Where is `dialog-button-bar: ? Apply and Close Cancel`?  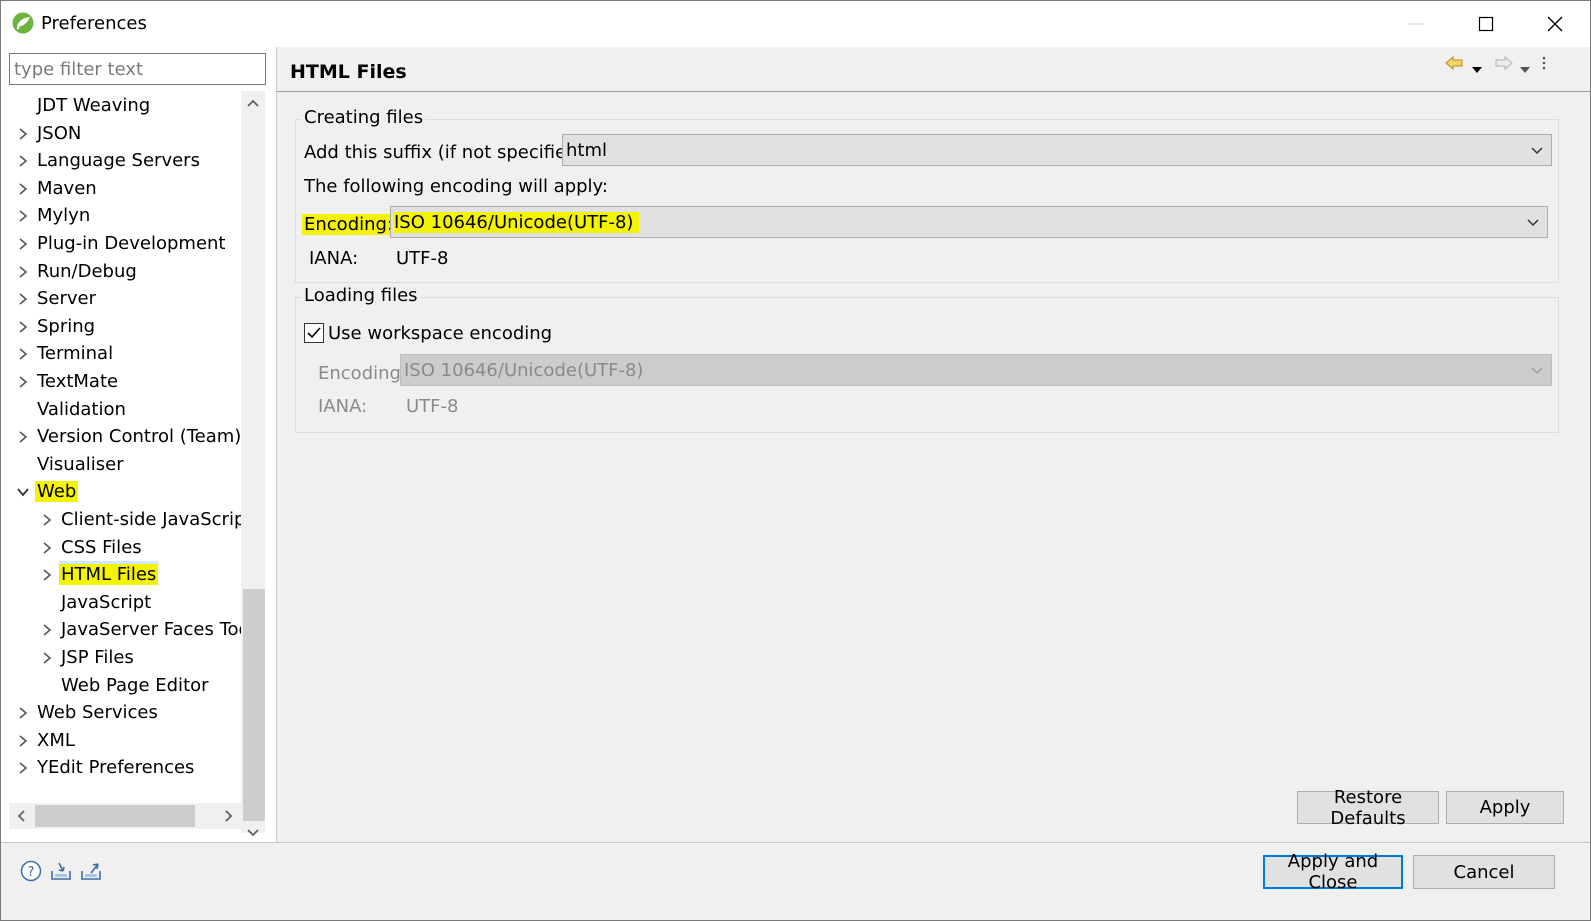 dialog-button-bar: ? Apply and Close Cancel is located at coordinates (795, 881).